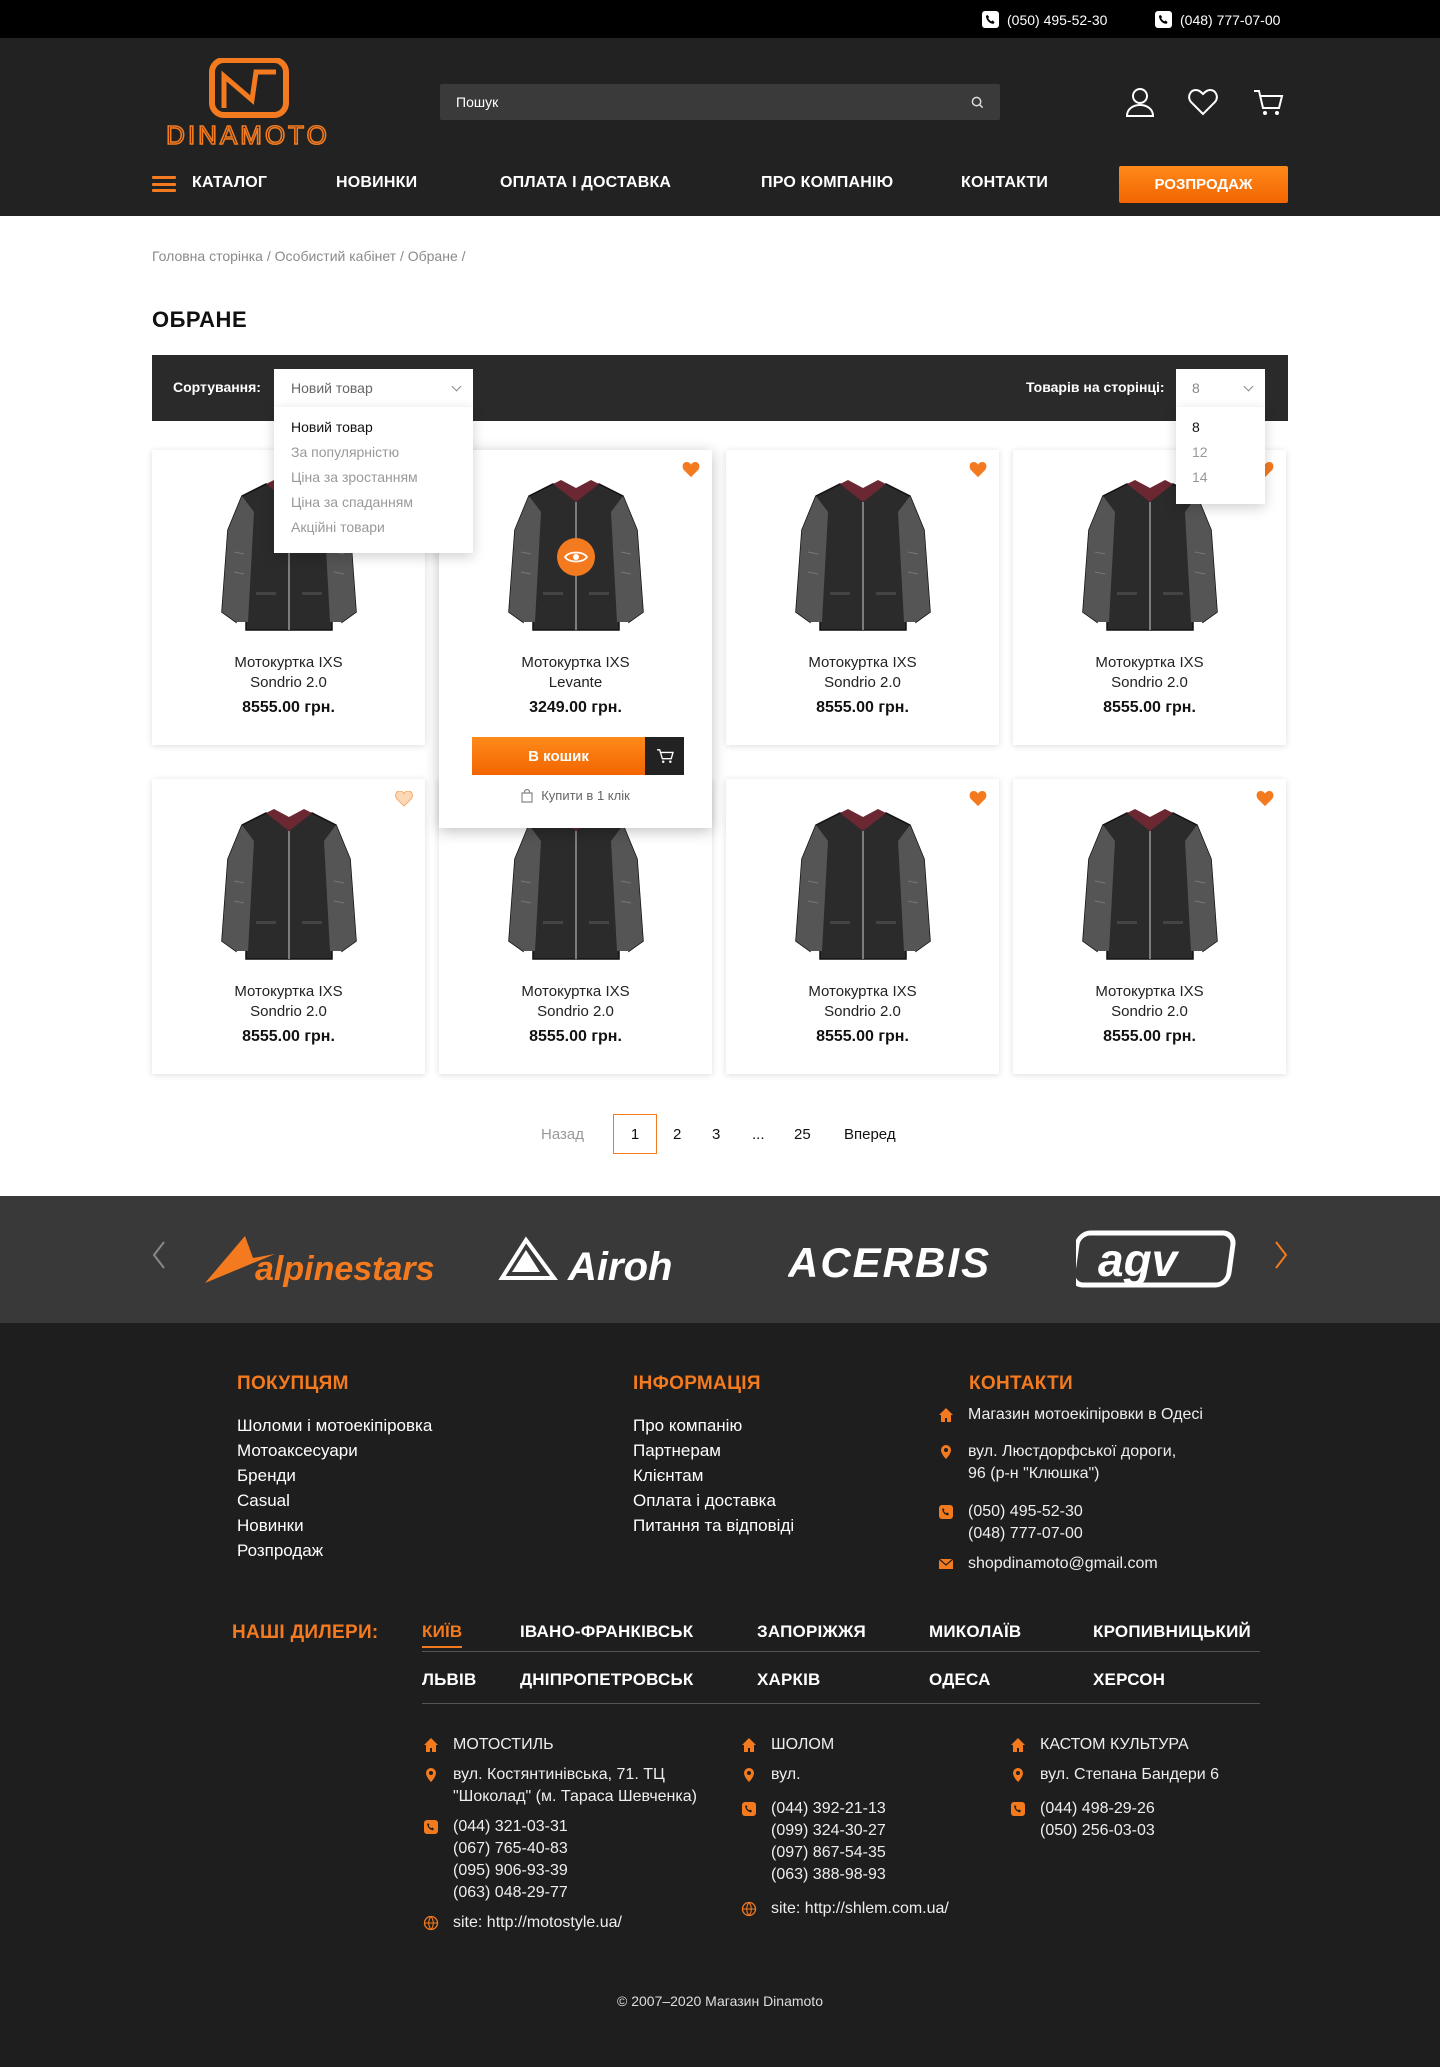  Describe the element at coordinates (1203, 184) in the screenshot. I see `sale-button: РОЗПРОДАЖ` at that location.